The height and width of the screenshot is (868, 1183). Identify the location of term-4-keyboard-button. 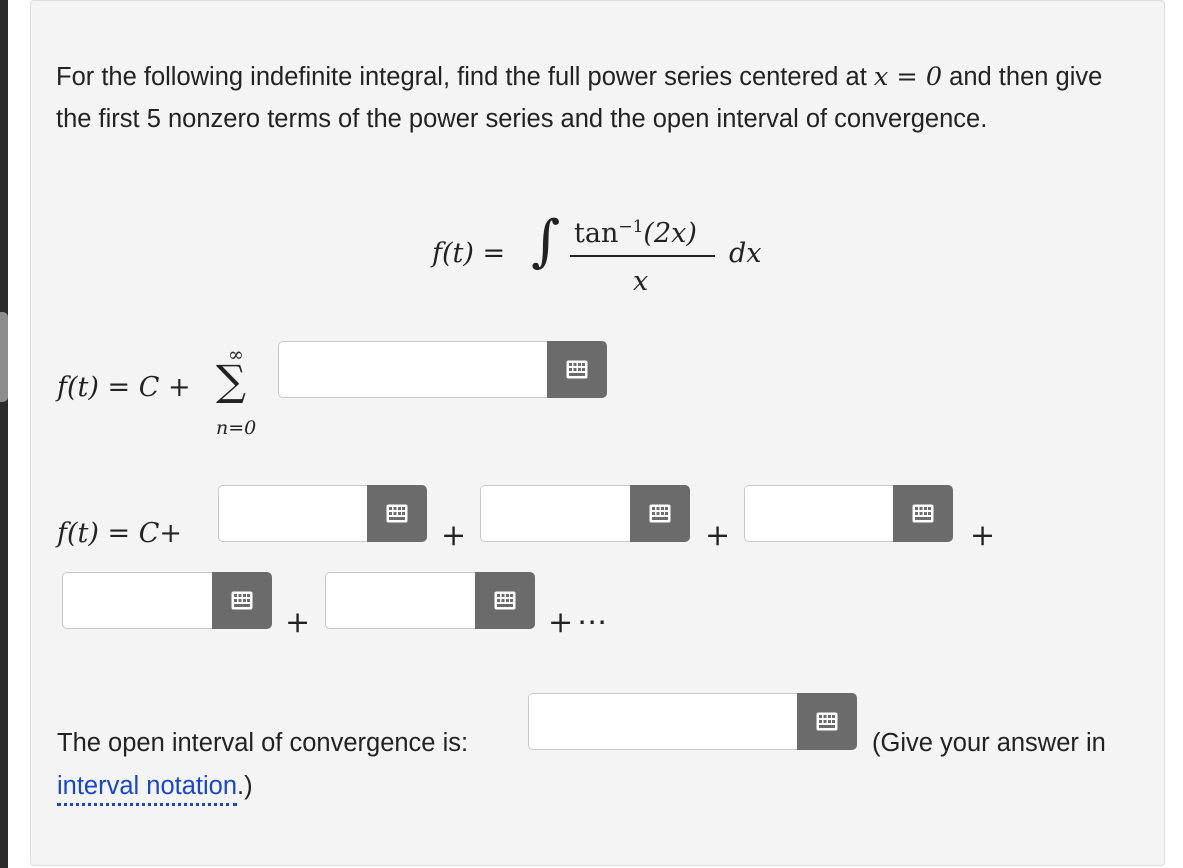
(242, 600).